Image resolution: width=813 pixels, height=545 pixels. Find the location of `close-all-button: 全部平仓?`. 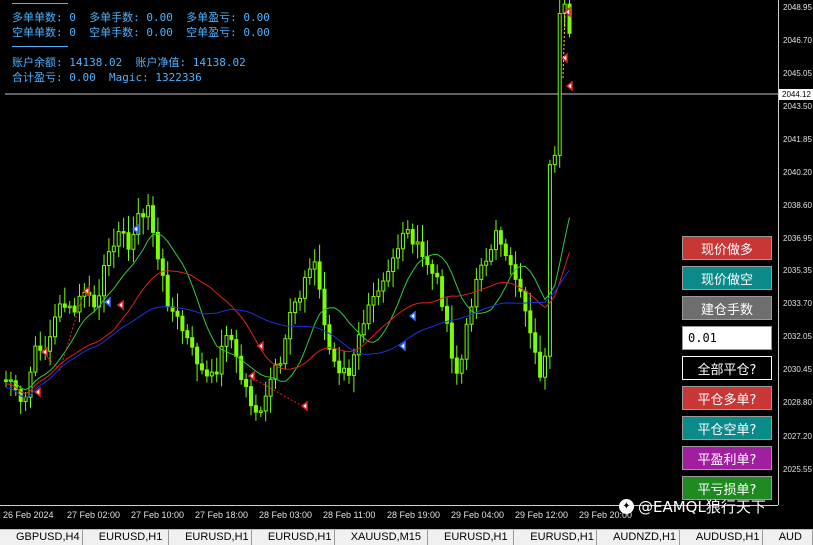

close-all-button: 全部平仓? is located at coordinates (727, 368).